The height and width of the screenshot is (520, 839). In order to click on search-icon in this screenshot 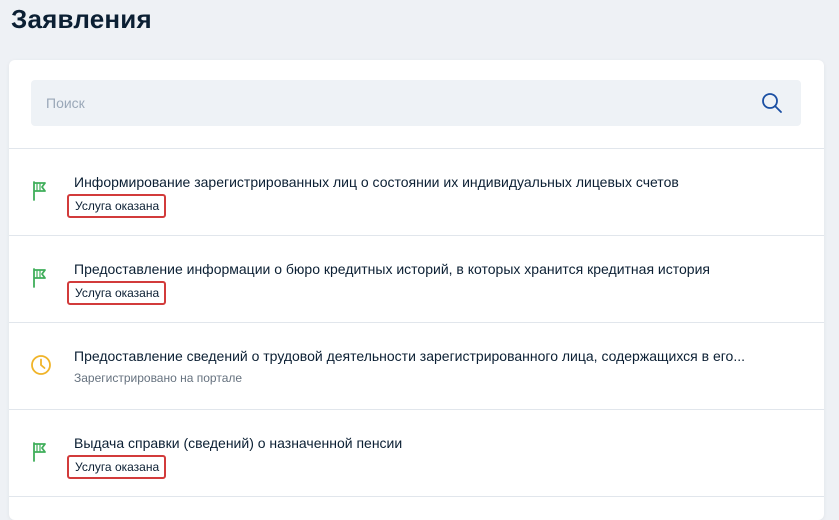, I will do `click(772, 103)`.